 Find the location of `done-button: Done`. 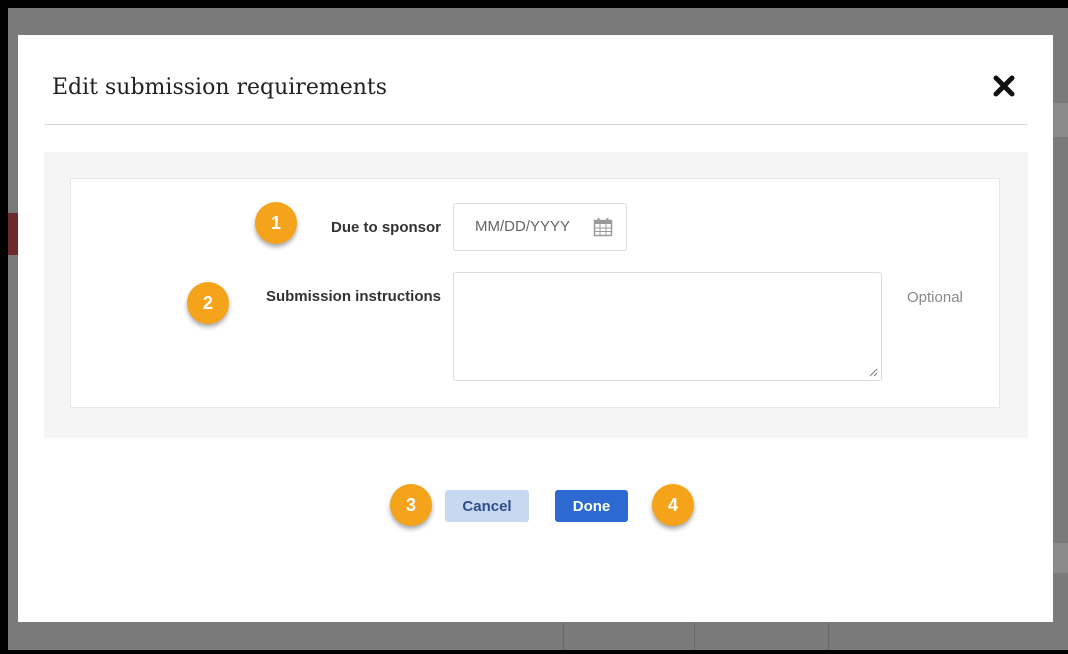

done-button: Done is located at coordinates (591, 506).